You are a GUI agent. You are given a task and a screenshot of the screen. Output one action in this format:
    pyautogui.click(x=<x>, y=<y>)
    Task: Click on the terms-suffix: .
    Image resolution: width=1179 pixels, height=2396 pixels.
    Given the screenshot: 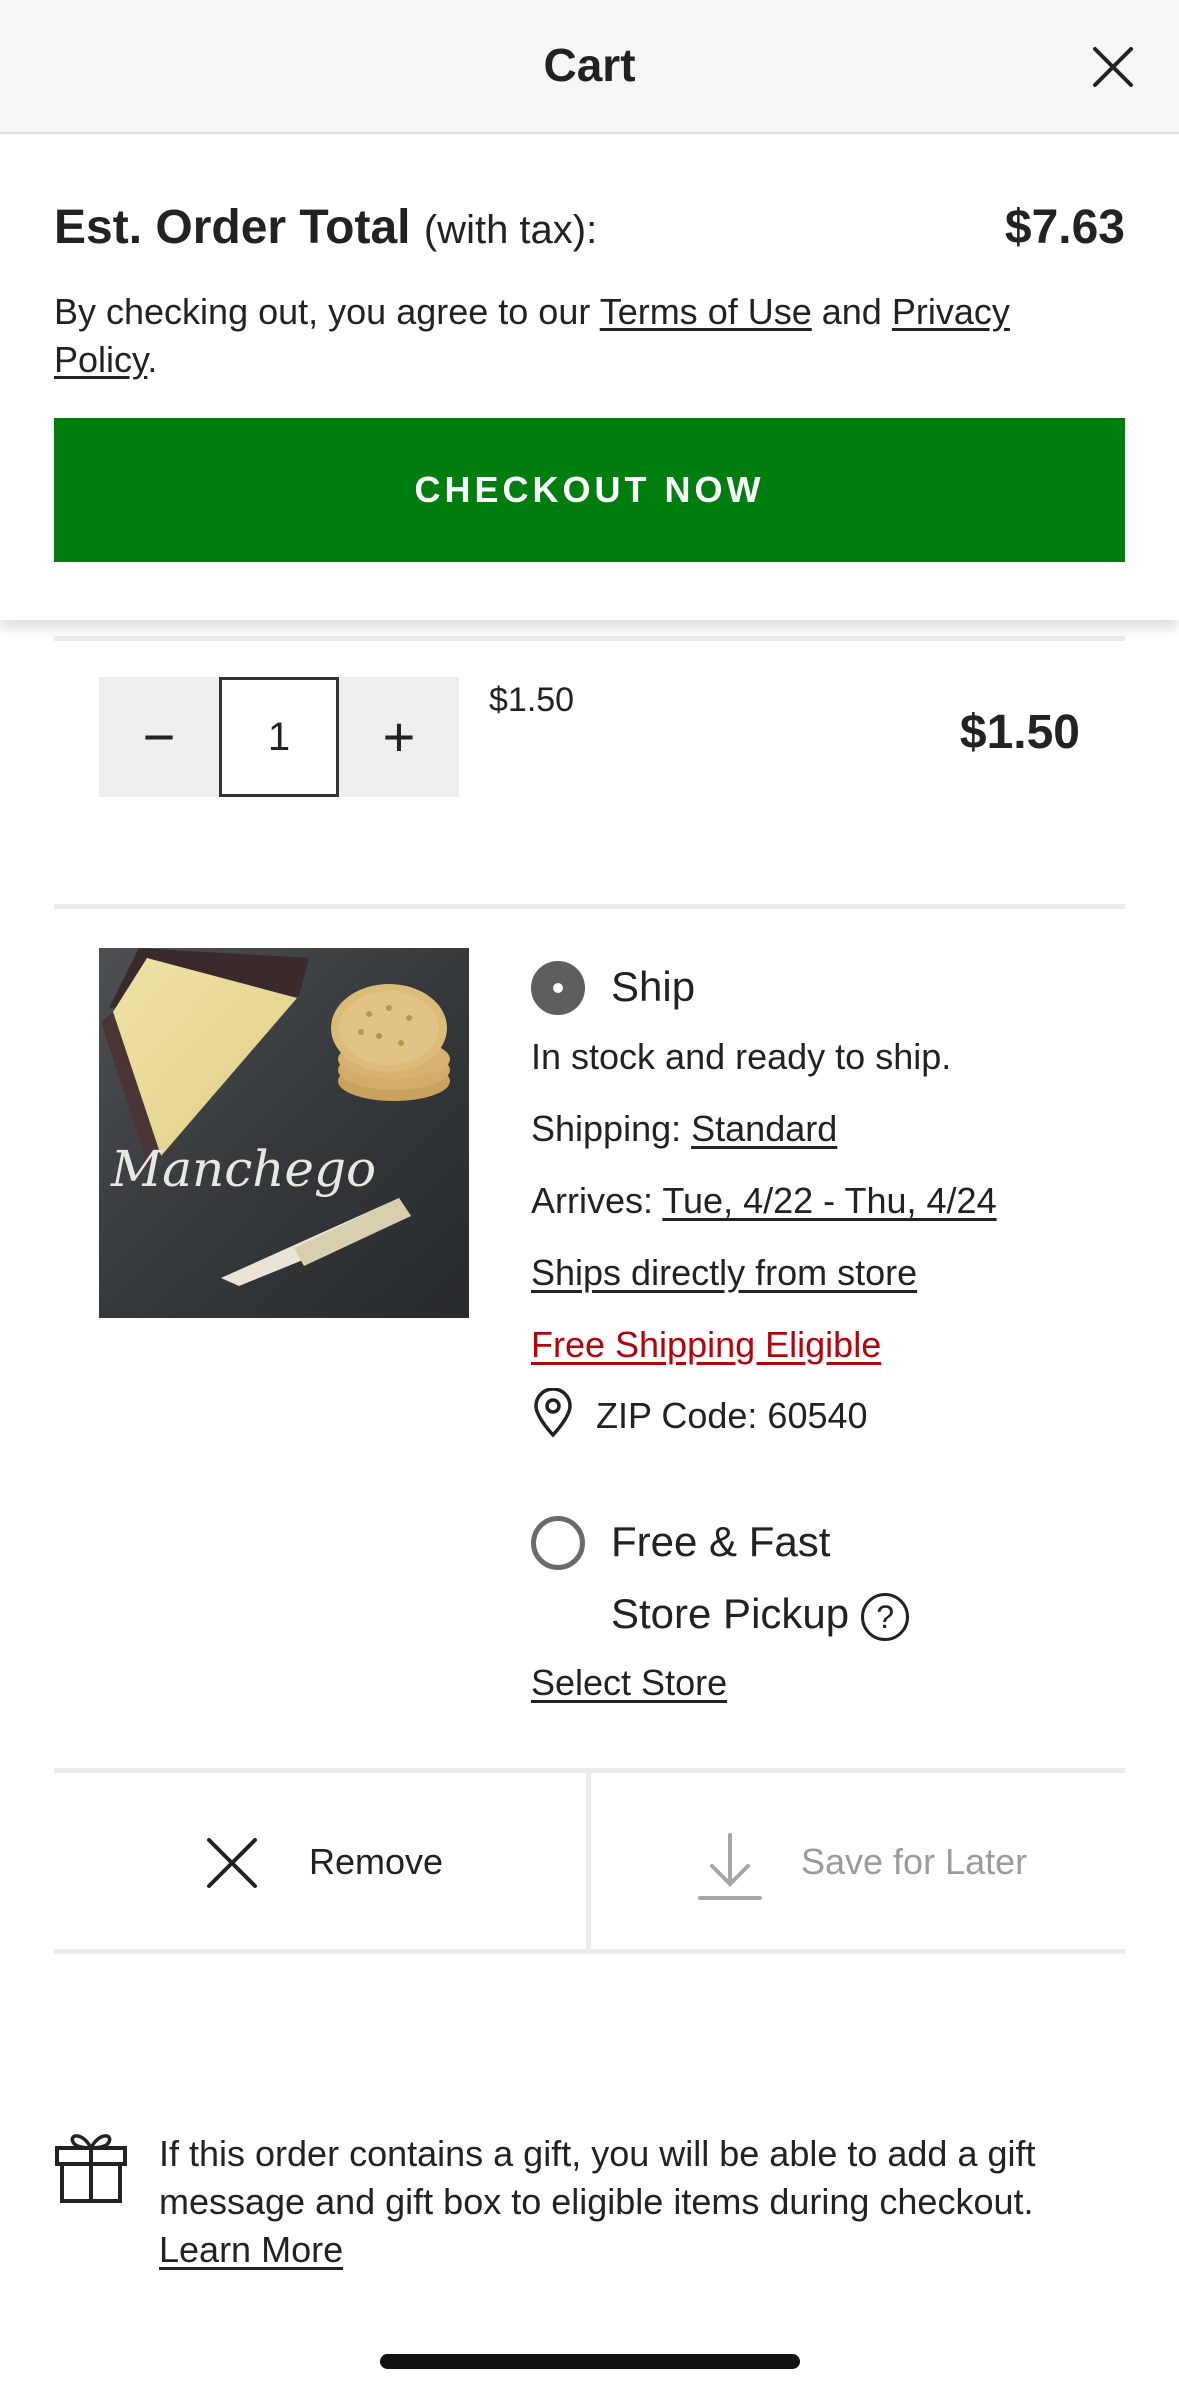 What is the action you would take?
    pyautogui.click(x=152, y=359)
    